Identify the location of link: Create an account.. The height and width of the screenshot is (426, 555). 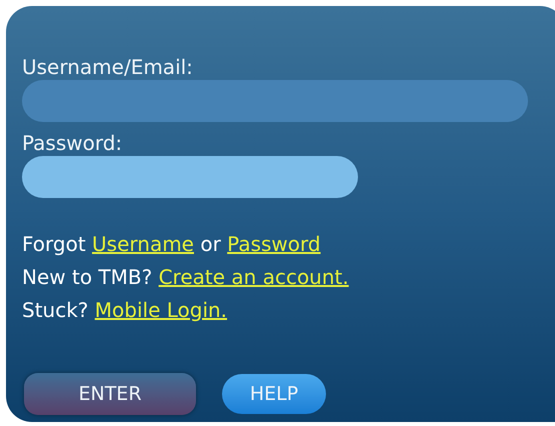
(253, 277).